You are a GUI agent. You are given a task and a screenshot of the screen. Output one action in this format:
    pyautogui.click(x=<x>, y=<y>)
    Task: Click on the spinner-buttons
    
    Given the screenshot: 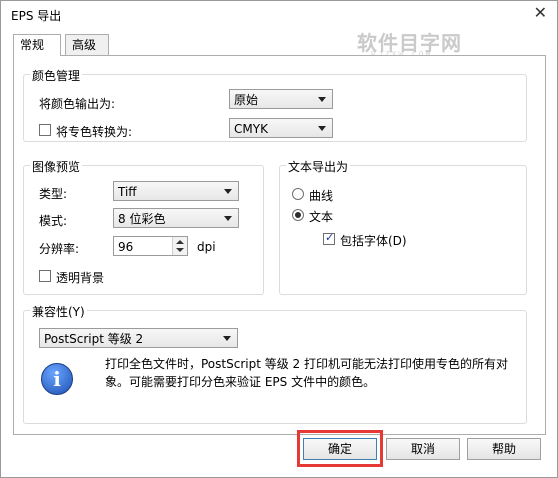 What is the action you would take?
    pyautogui.click(x=179, y=246)
    